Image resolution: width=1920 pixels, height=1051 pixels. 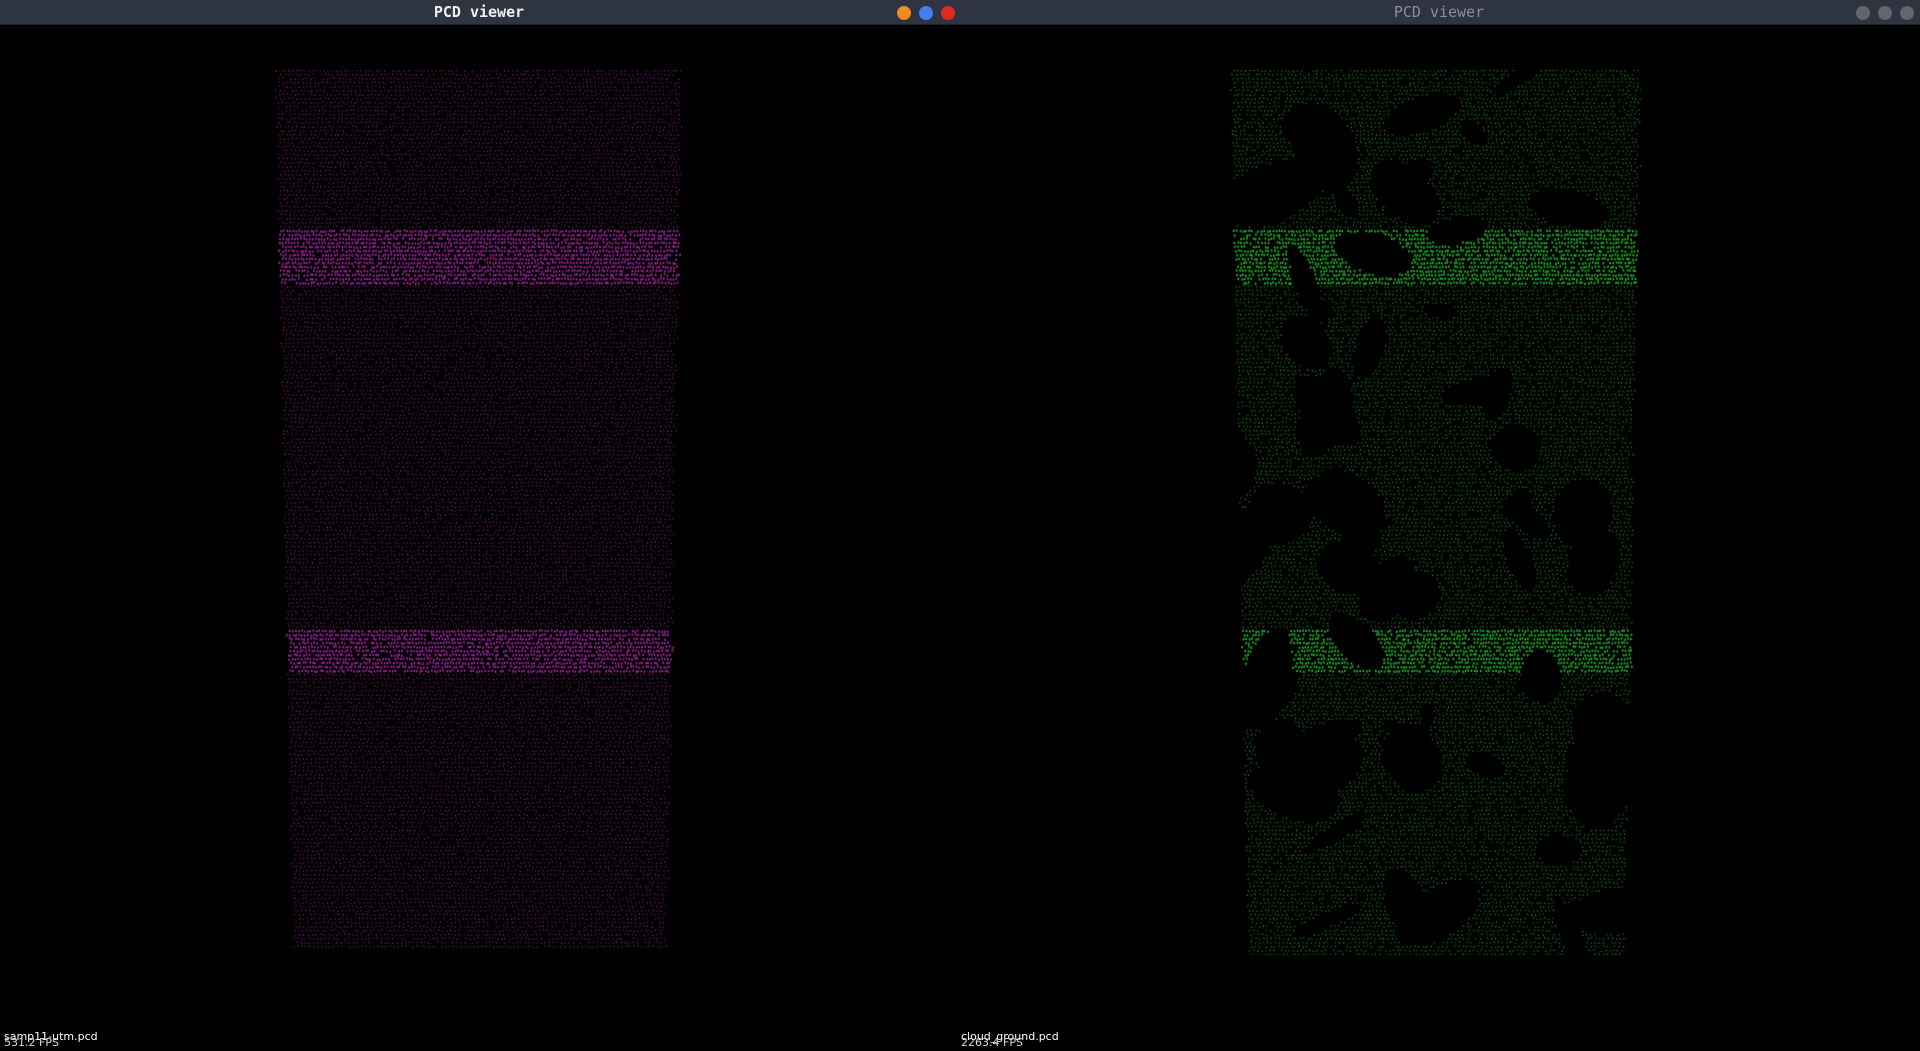 I want to click on fps-counter: 2263.4 FPS, so click(x=992, y=1042).